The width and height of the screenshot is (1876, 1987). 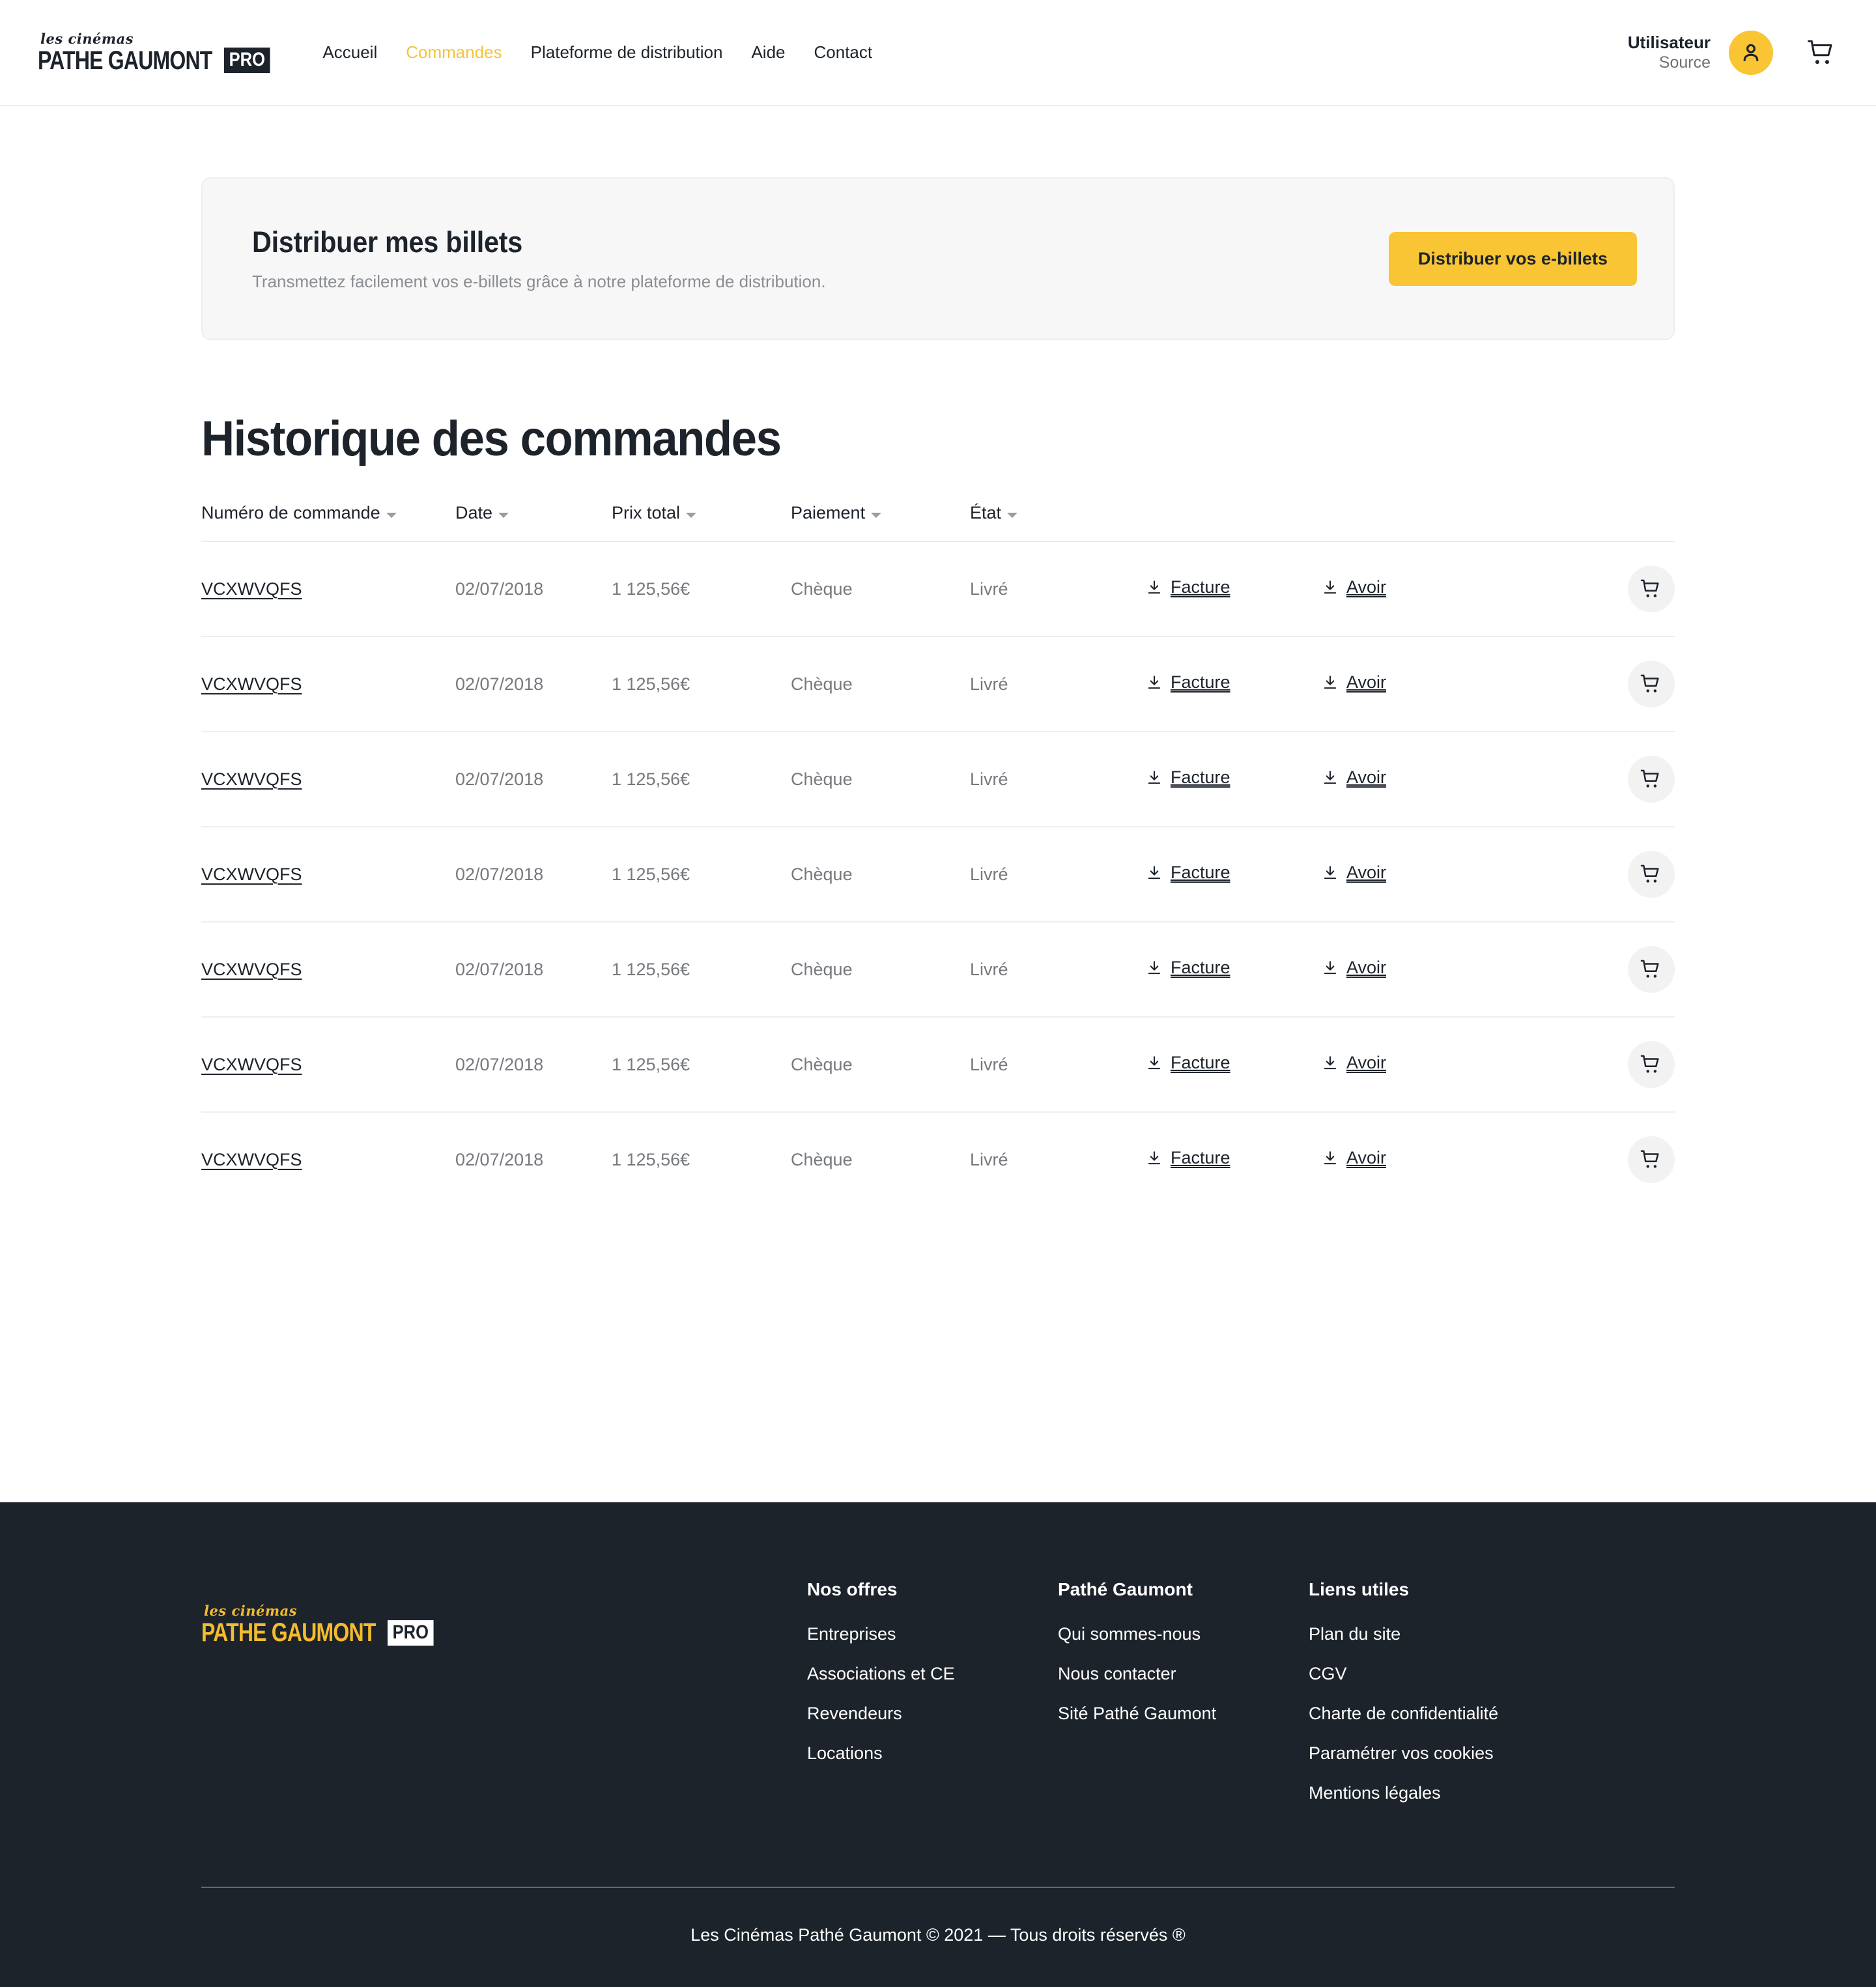 What do you see at coordinates (932, 1674) in the screenshot?
I see `footer-link-associations-et-ce: Associations et CE` at bounding box center [932, 1674].